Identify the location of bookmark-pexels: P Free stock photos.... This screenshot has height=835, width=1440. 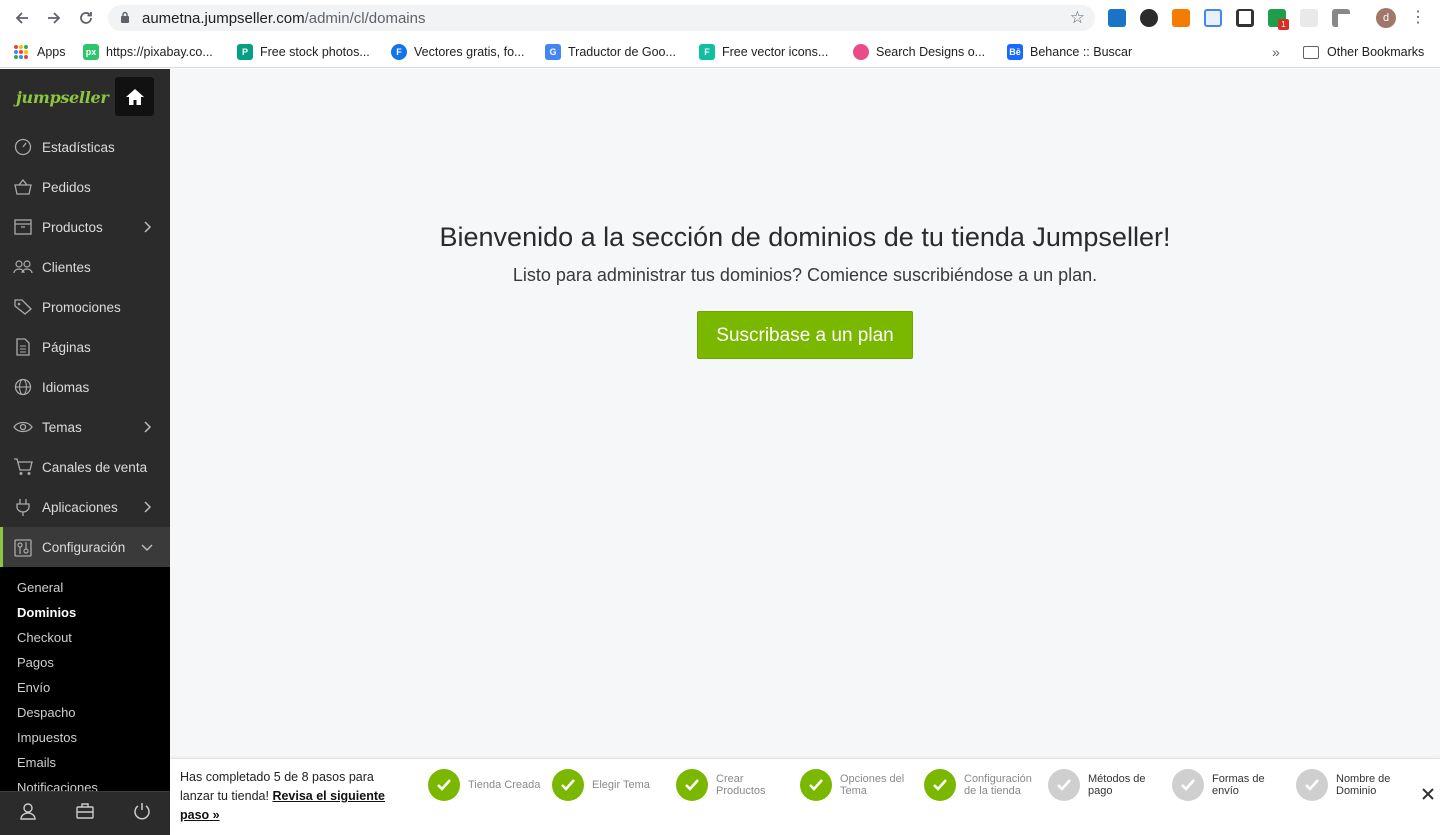
(303, 52).